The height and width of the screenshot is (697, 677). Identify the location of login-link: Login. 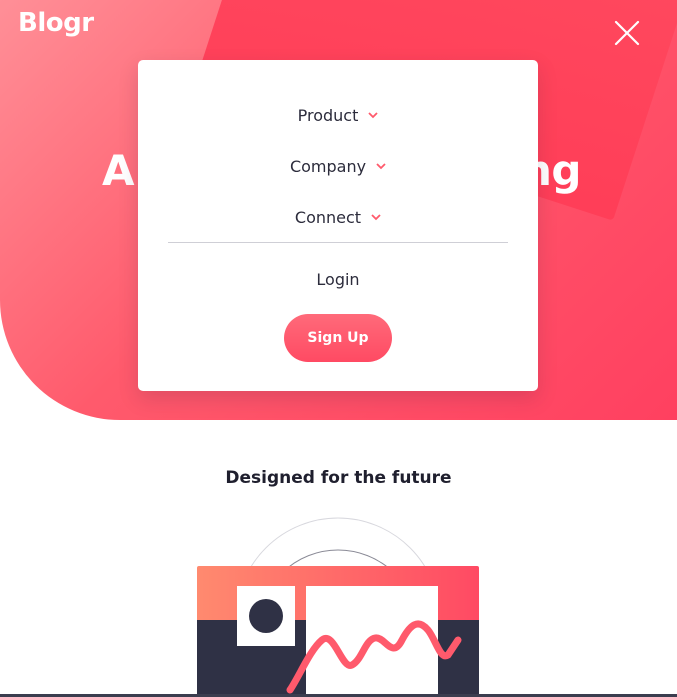
(338, 279).